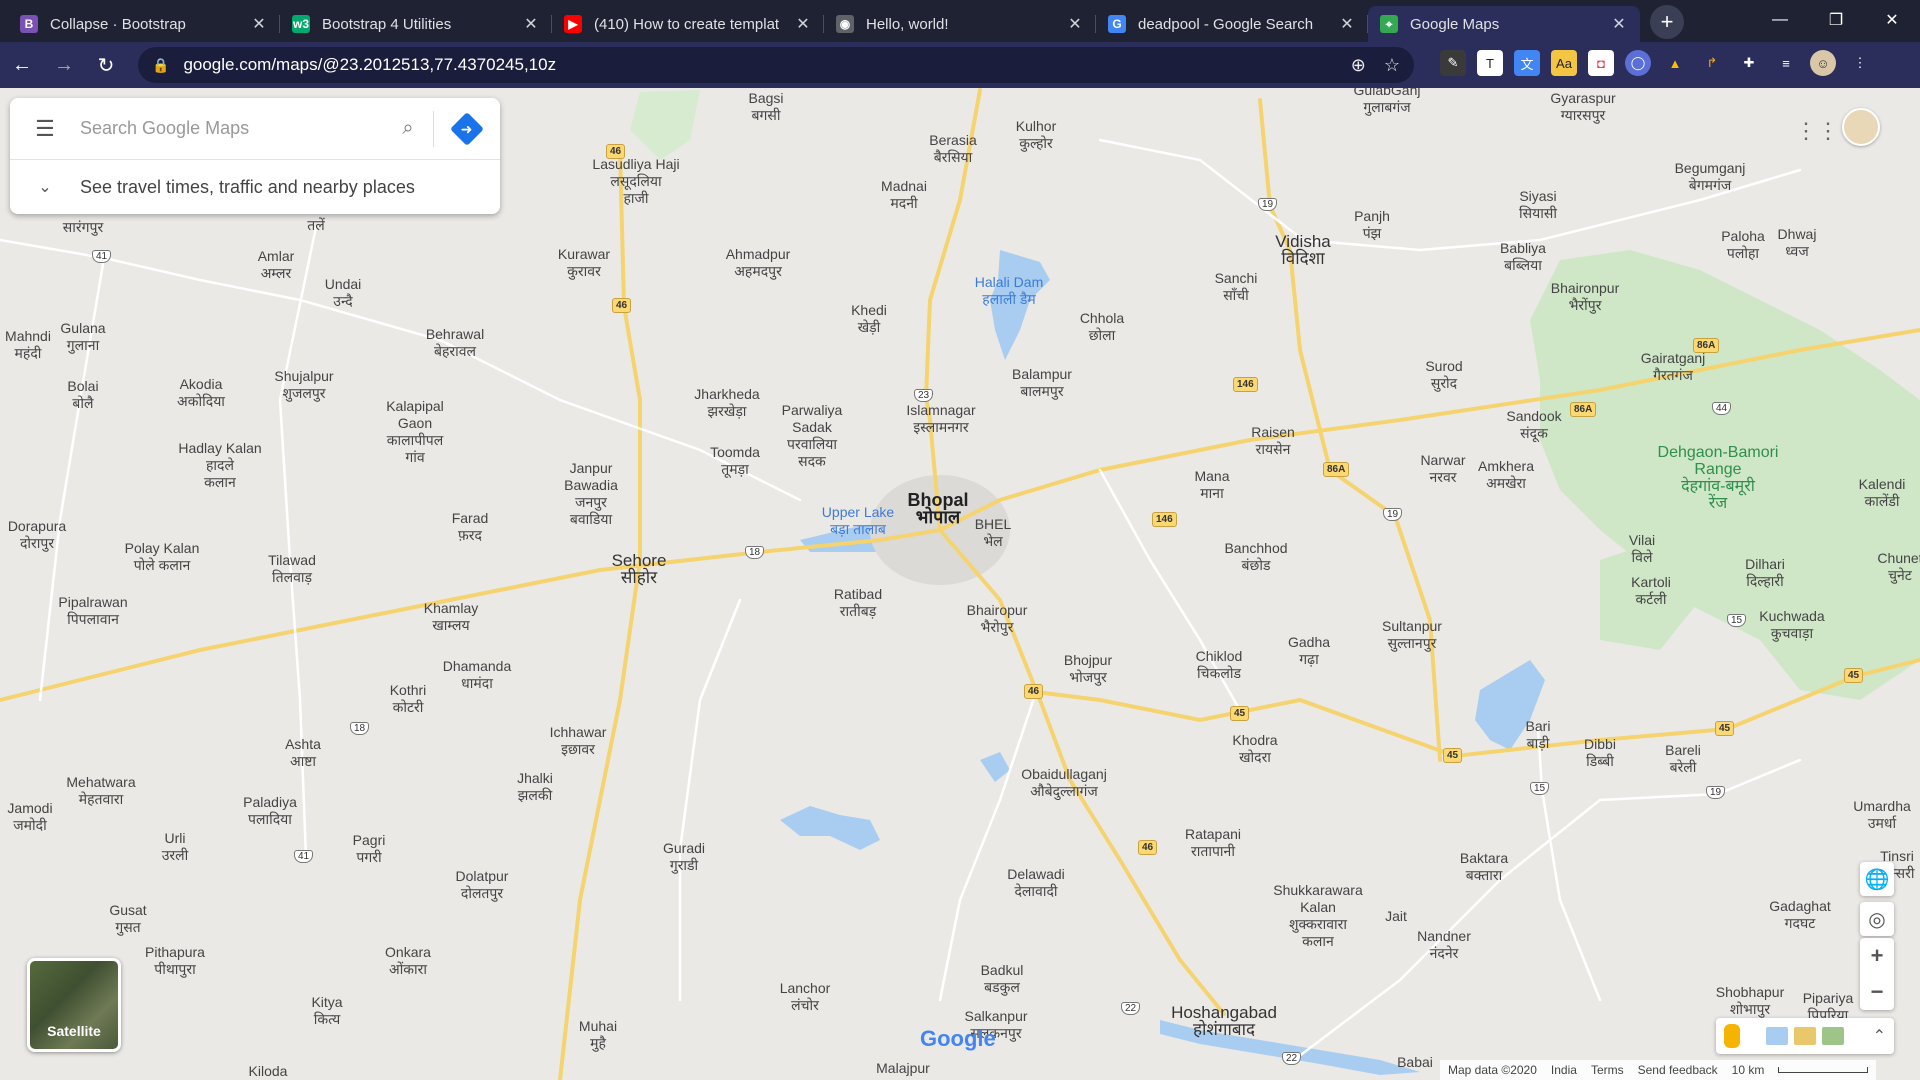 The height and width of the screenshot is (1080, 1920). Describe the element at coordinates (940, 419) in the screenshot. I see `map-label-islamnagar: Islamnagar इस्लामनगर` at that location.